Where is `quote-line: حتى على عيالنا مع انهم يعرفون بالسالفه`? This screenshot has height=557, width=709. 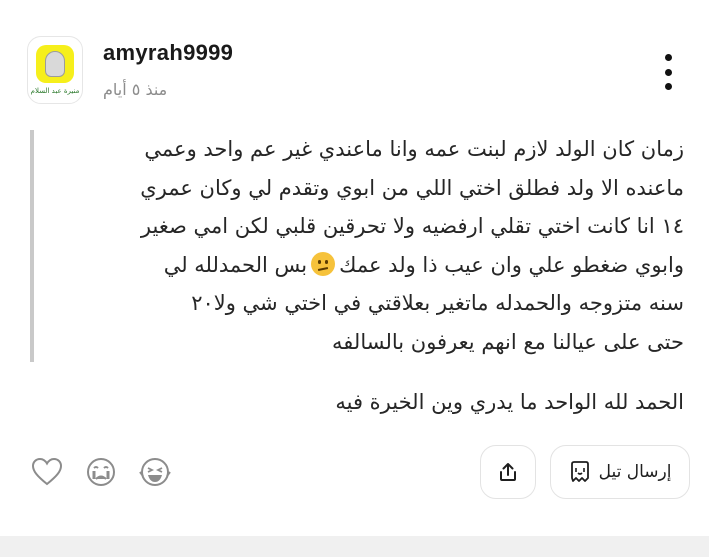 quote-line: حتى على عيالنا مع انهم يعرفون بالسالفه is located at coordinates (508, 341).